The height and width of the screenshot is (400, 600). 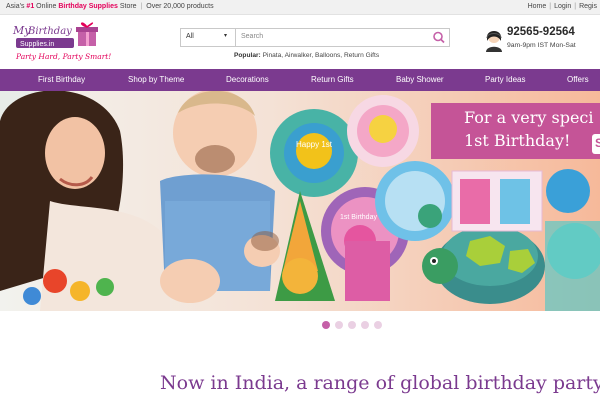 What do you see at coordinates (180, 6) in the screenshot?
I see `product-count: Over 20,000 products` at bounding box center [180, 6].